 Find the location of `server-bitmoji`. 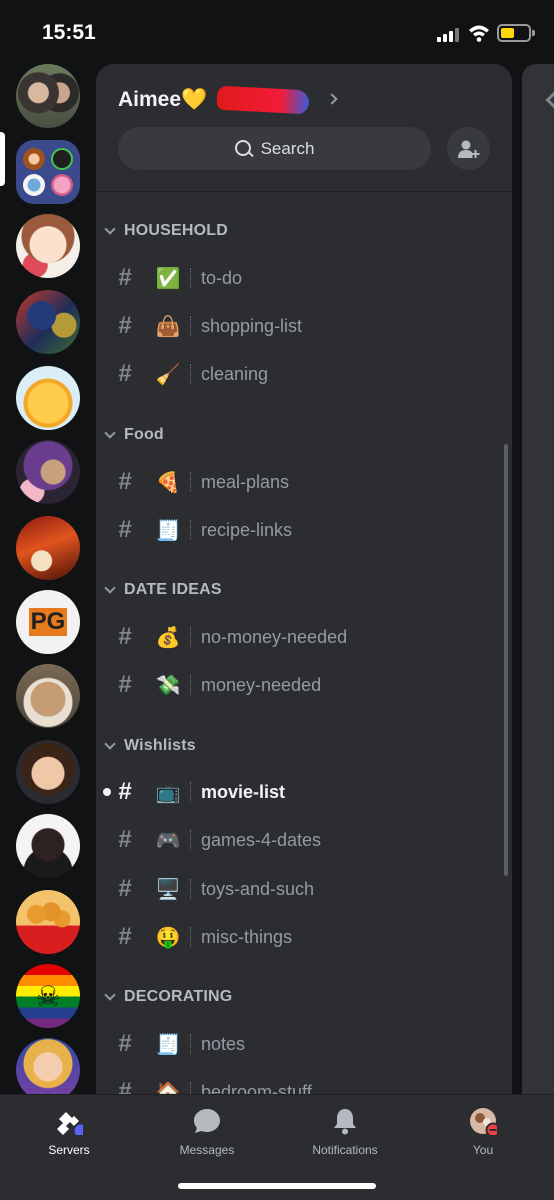

server-bitmoji is located at coordinates (48, 772).